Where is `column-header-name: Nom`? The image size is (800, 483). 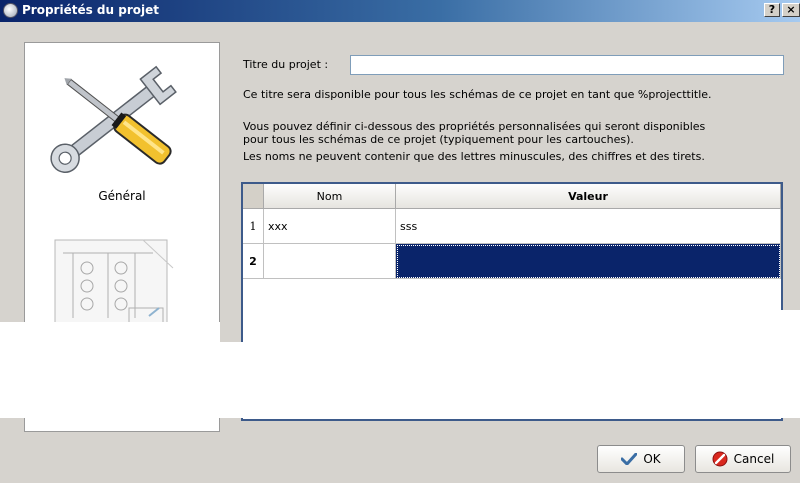 column-header-name: Nom is located at coordinates (329, 196).